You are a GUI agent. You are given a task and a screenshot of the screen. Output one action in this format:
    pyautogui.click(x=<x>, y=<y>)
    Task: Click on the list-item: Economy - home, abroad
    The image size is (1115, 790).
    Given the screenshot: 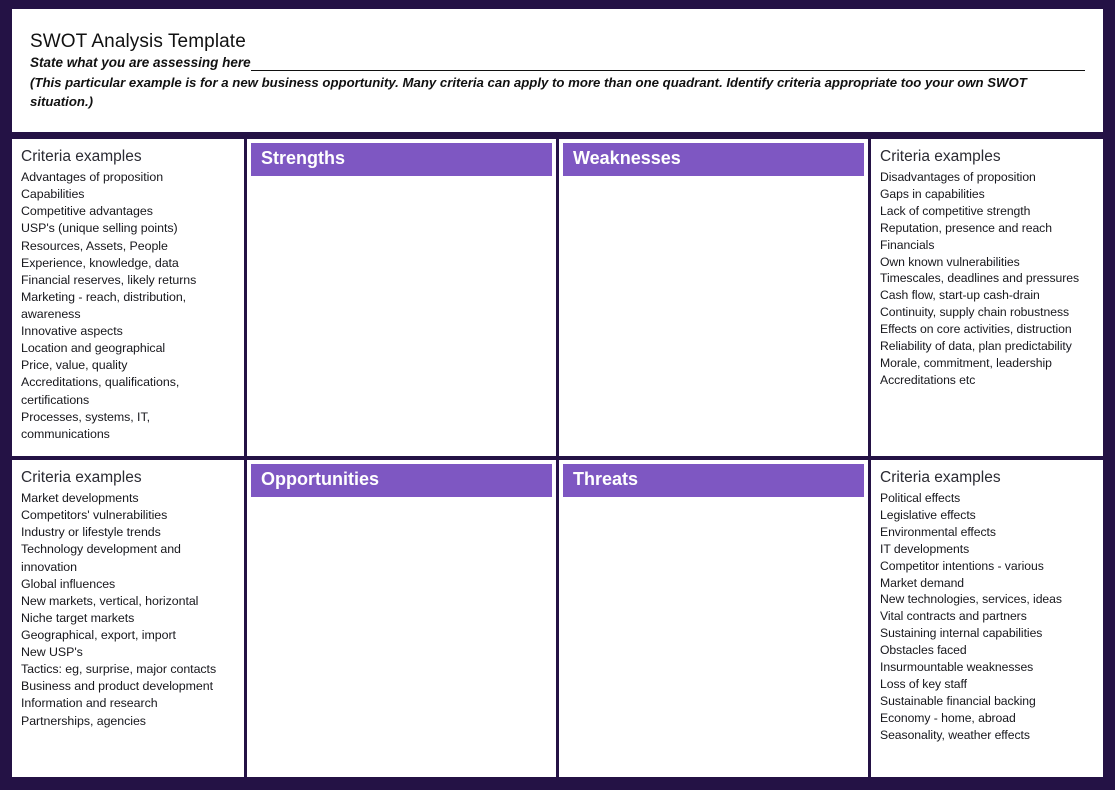 What is the action you would take?
    pyautogui.click(x=948, y=717)
    